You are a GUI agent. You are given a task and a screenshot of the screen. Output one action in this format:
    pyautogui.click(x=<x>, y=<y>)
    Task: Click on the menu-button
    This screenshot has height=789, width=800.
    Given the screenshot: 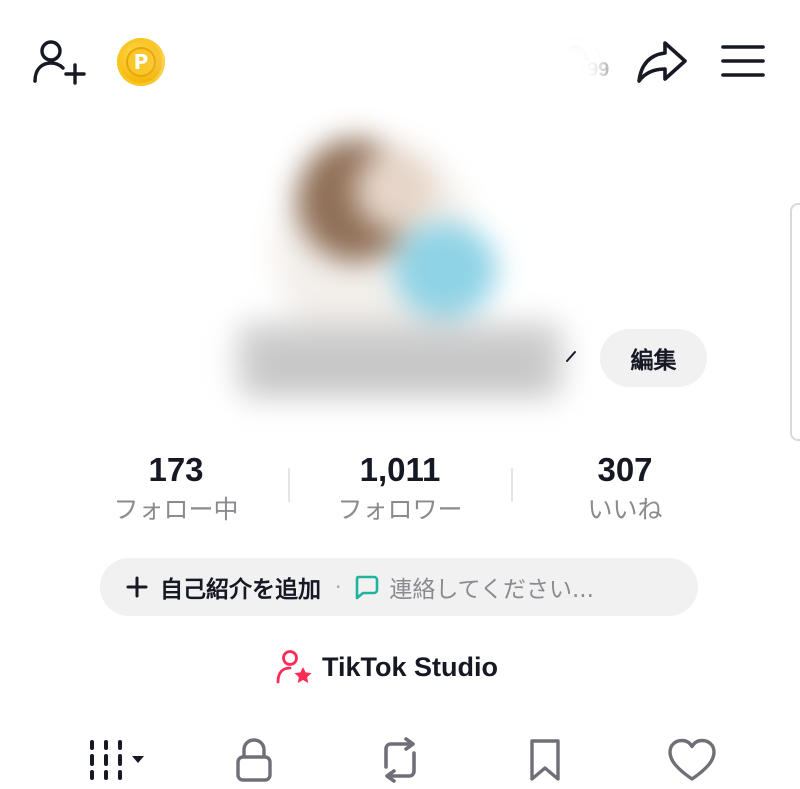 What is the action you would take?
    pyautogui.click(x=743, y=61)
    